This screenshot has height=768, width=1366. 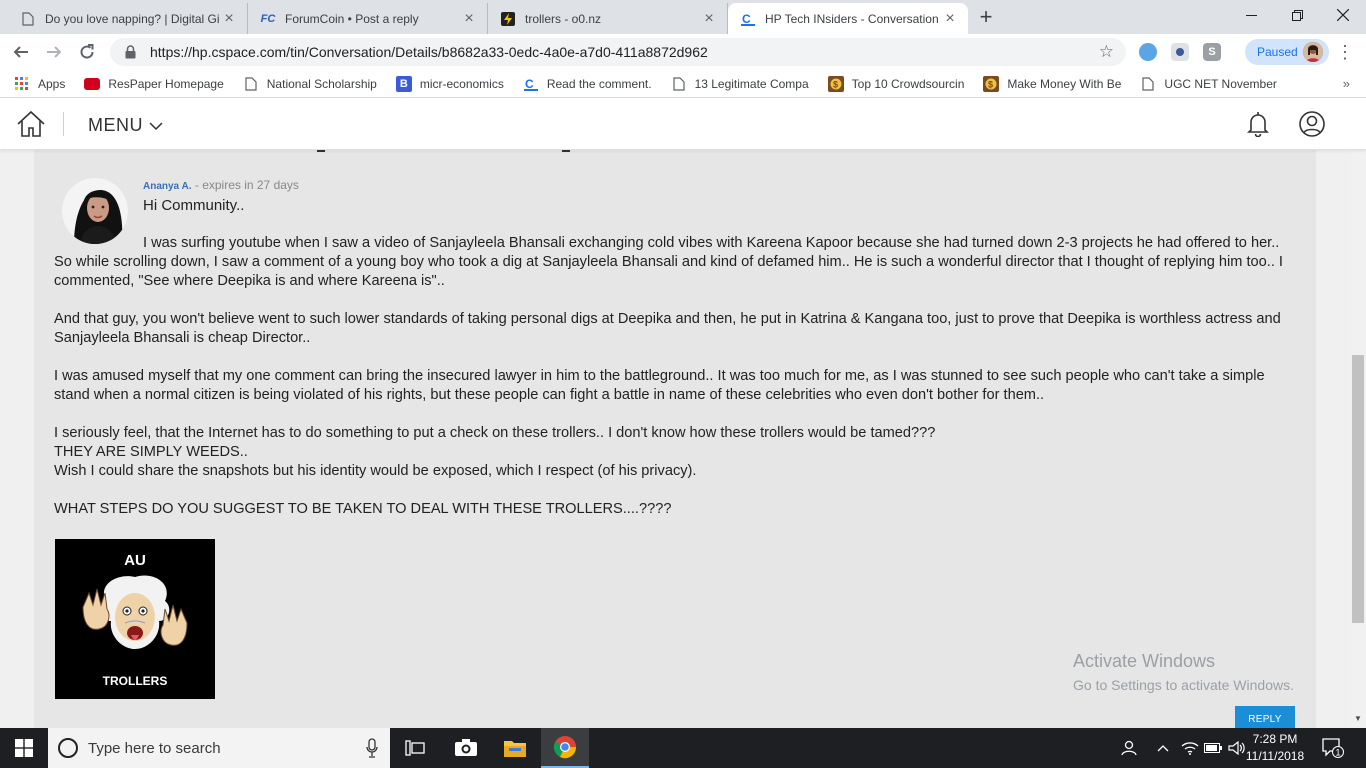 What do you see at coordinates (1312, 124) in the screenshot?
I see `user-account-icon` at bounding box center [1312, 124].